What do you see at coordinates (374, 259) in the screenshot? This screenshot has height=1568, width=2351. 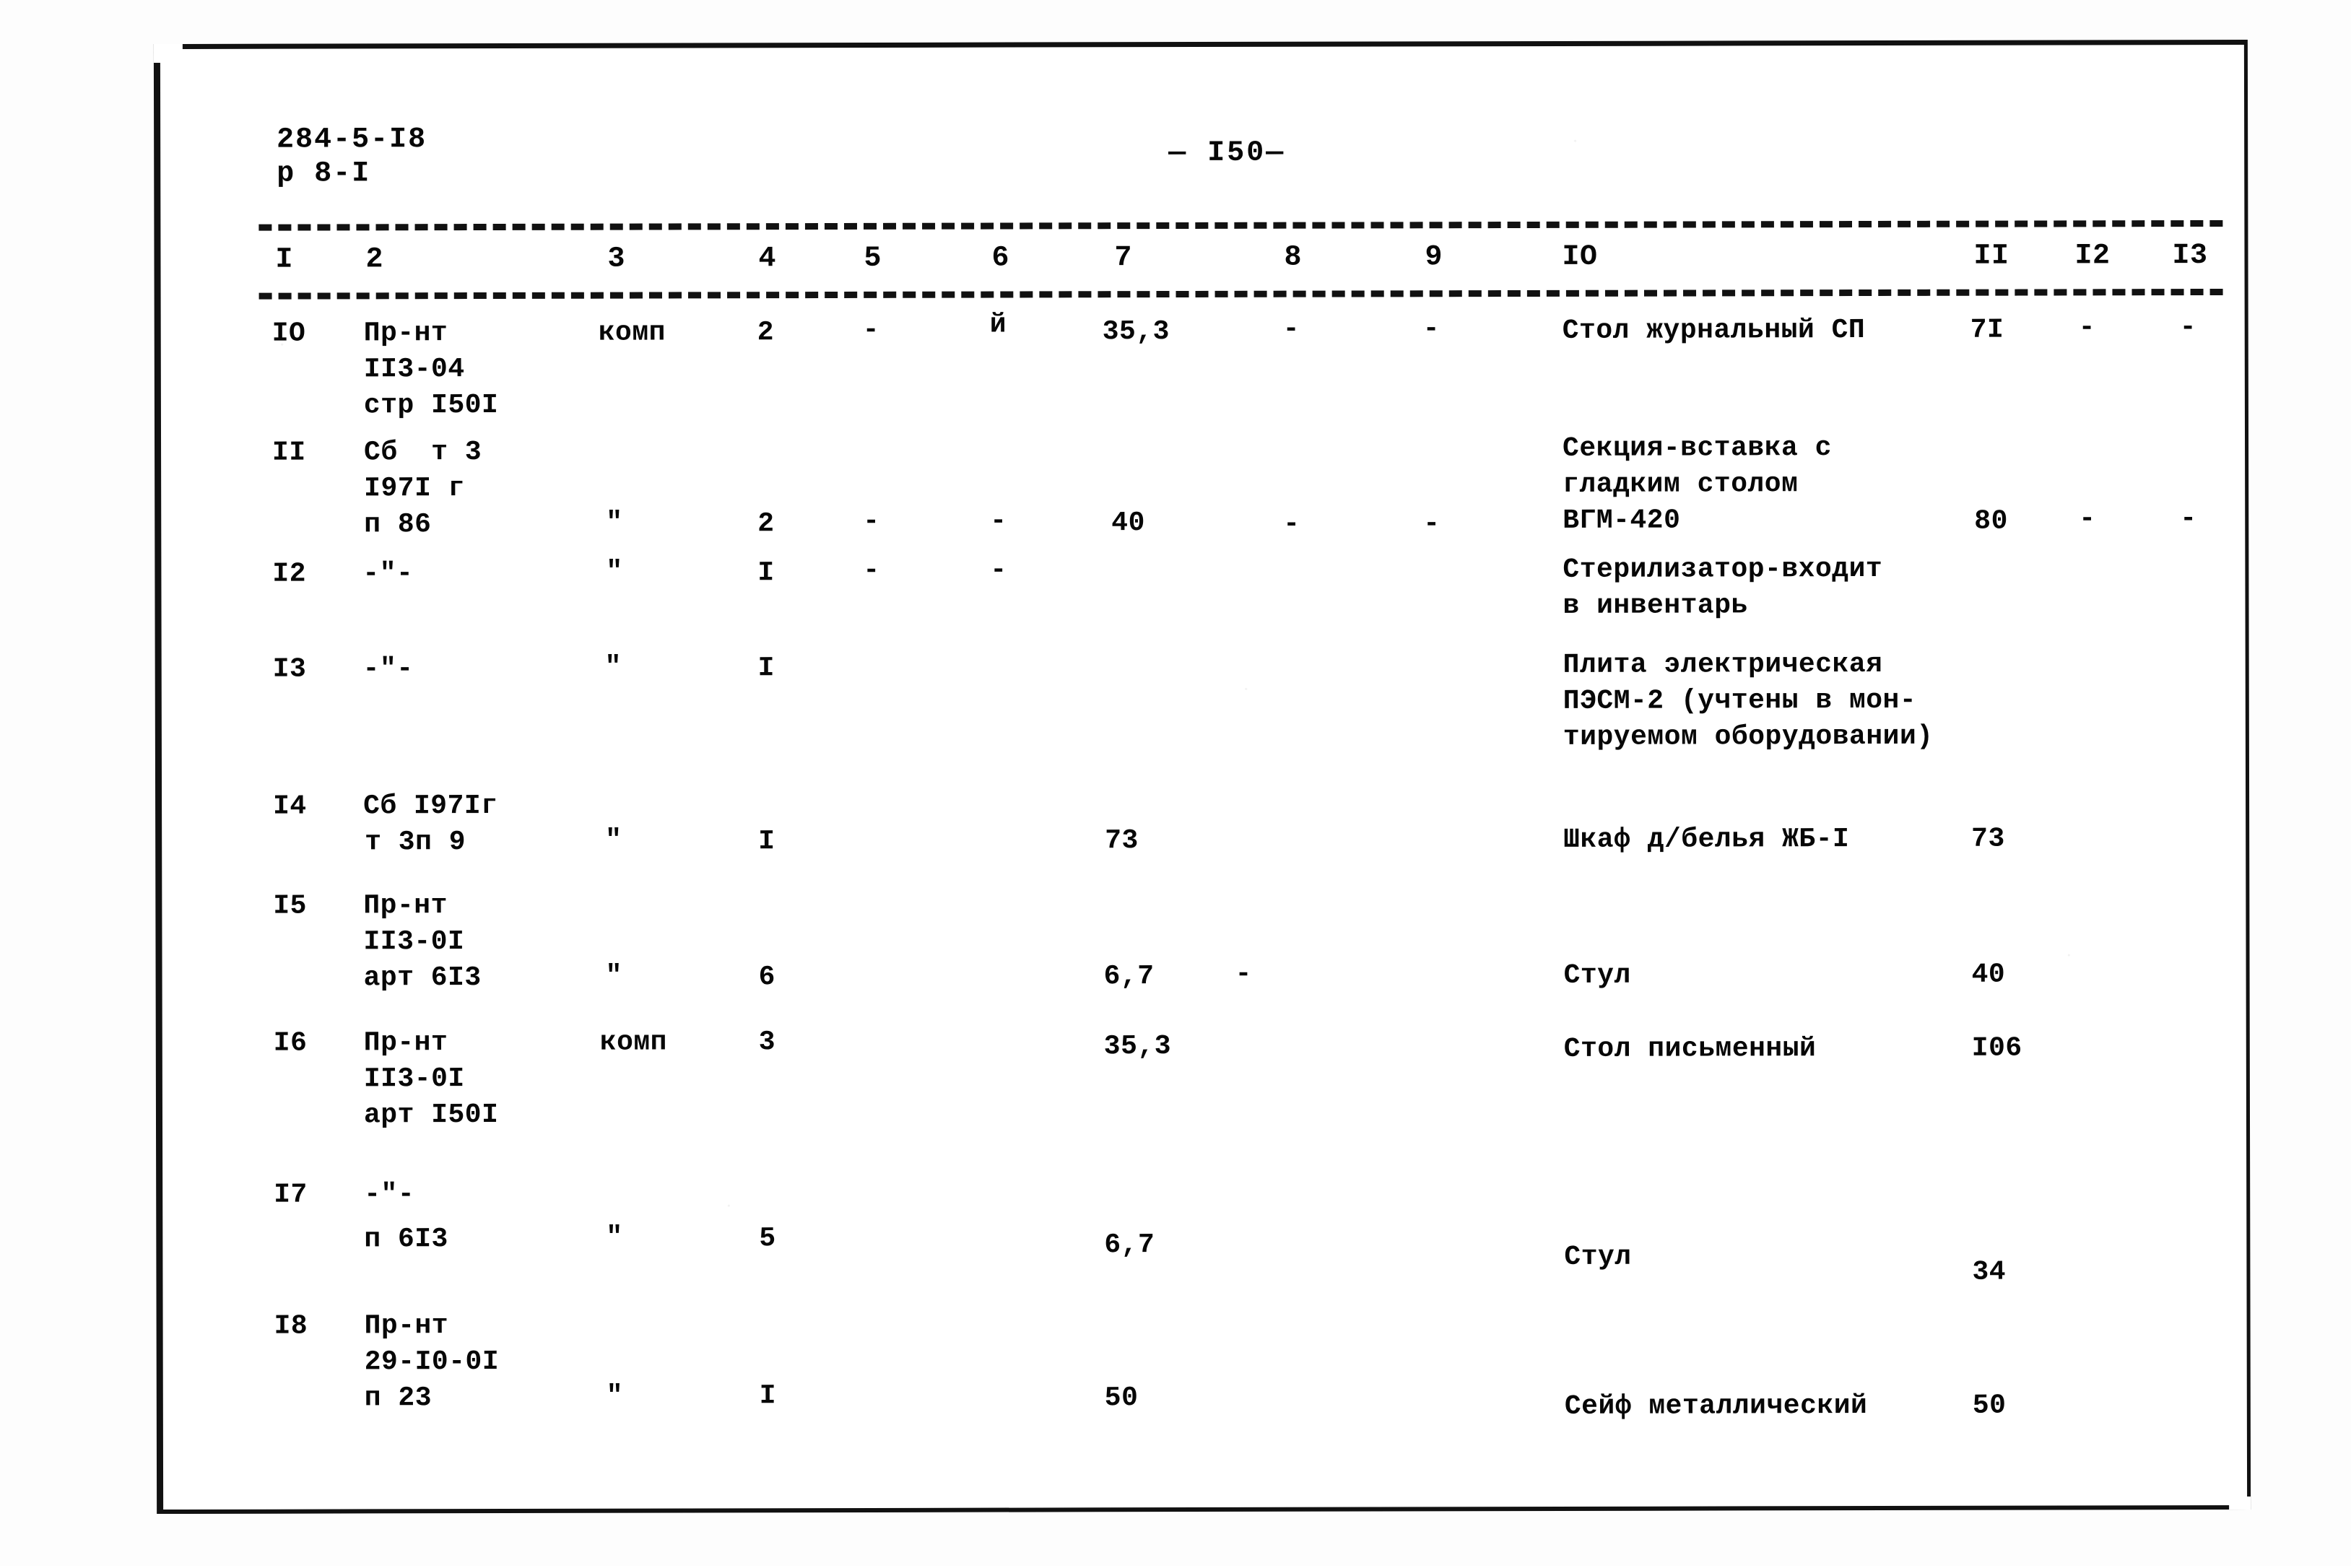 I see `column-header-2: 2` at bounding box center [374, 259].